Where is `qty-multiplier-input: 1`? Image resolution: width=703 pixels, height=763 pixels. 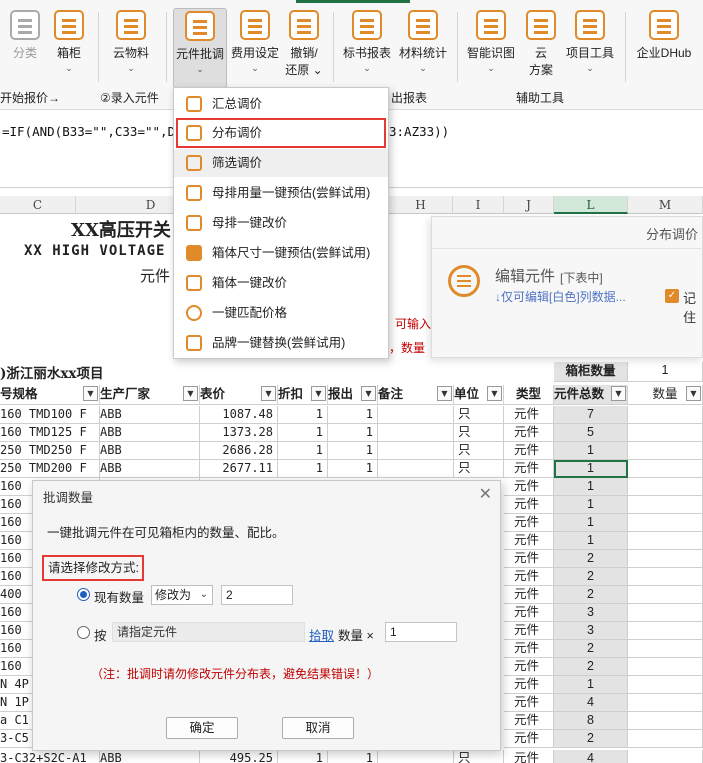
qty-multiplier-input: 1 is located at coordinates (421, 632).